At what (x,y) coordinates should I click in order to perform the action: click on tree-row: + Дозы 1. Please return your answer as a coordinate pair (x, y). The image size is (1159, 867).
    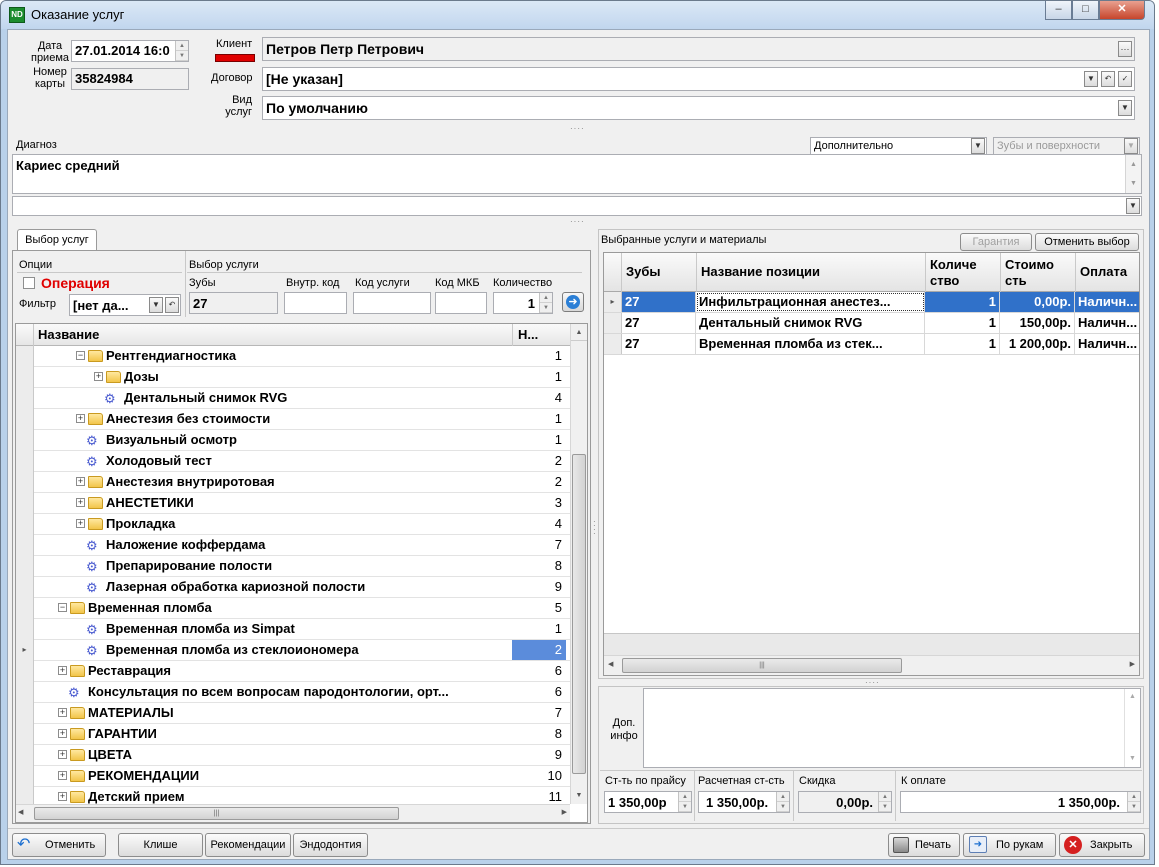
    Looking at the image, I should click on (293, 377).